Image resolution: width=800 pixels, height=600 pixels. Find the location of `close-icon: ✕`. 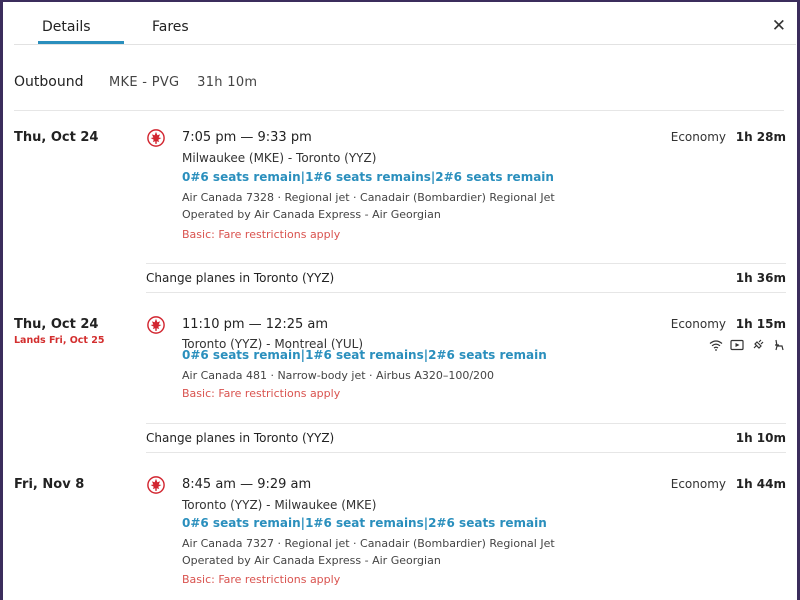

close-icon: ✕ is located at coordinates (779, 26).